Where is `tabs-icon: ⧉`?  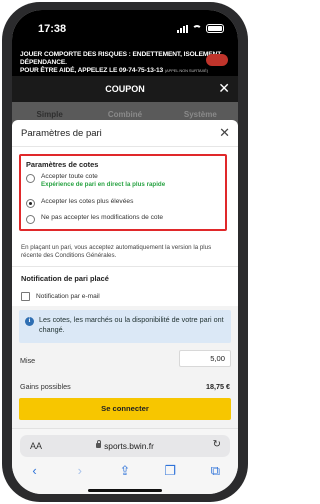 tabs-icon: ⧉ is located at coordinates (215, 471).